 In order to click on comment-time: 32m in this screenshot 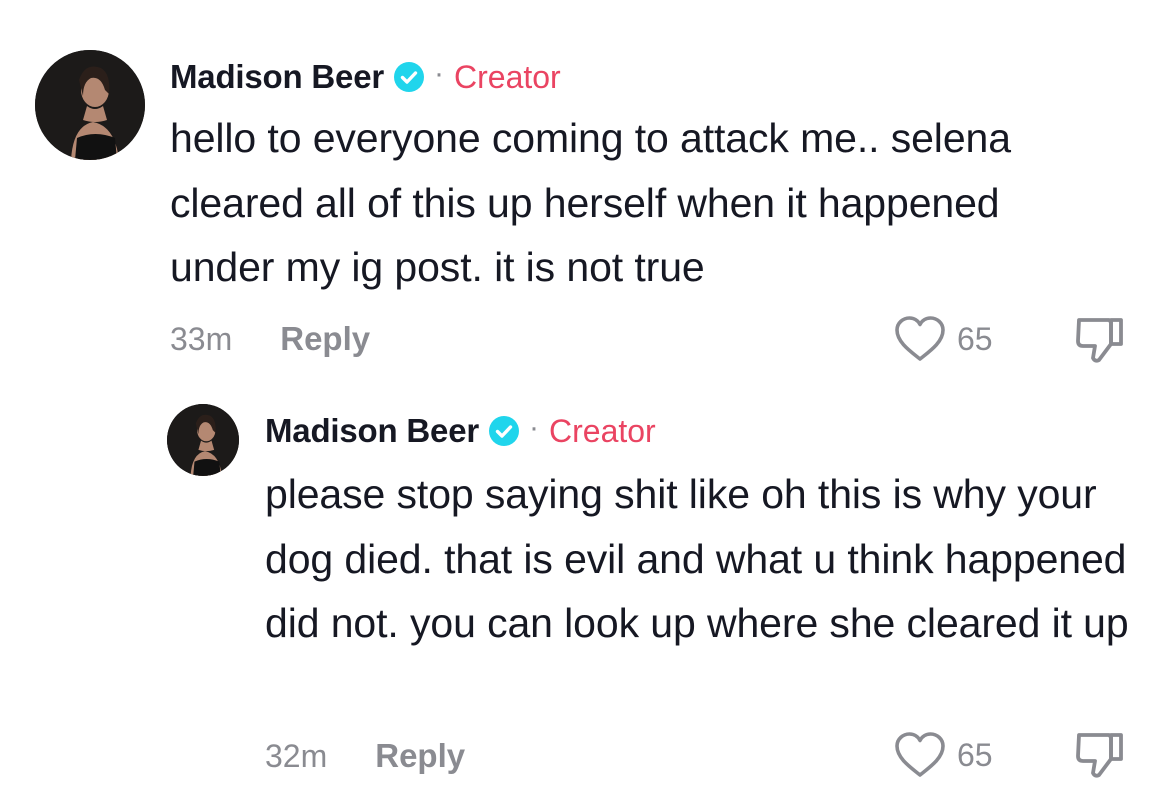, I will do `click(296, 755)`.